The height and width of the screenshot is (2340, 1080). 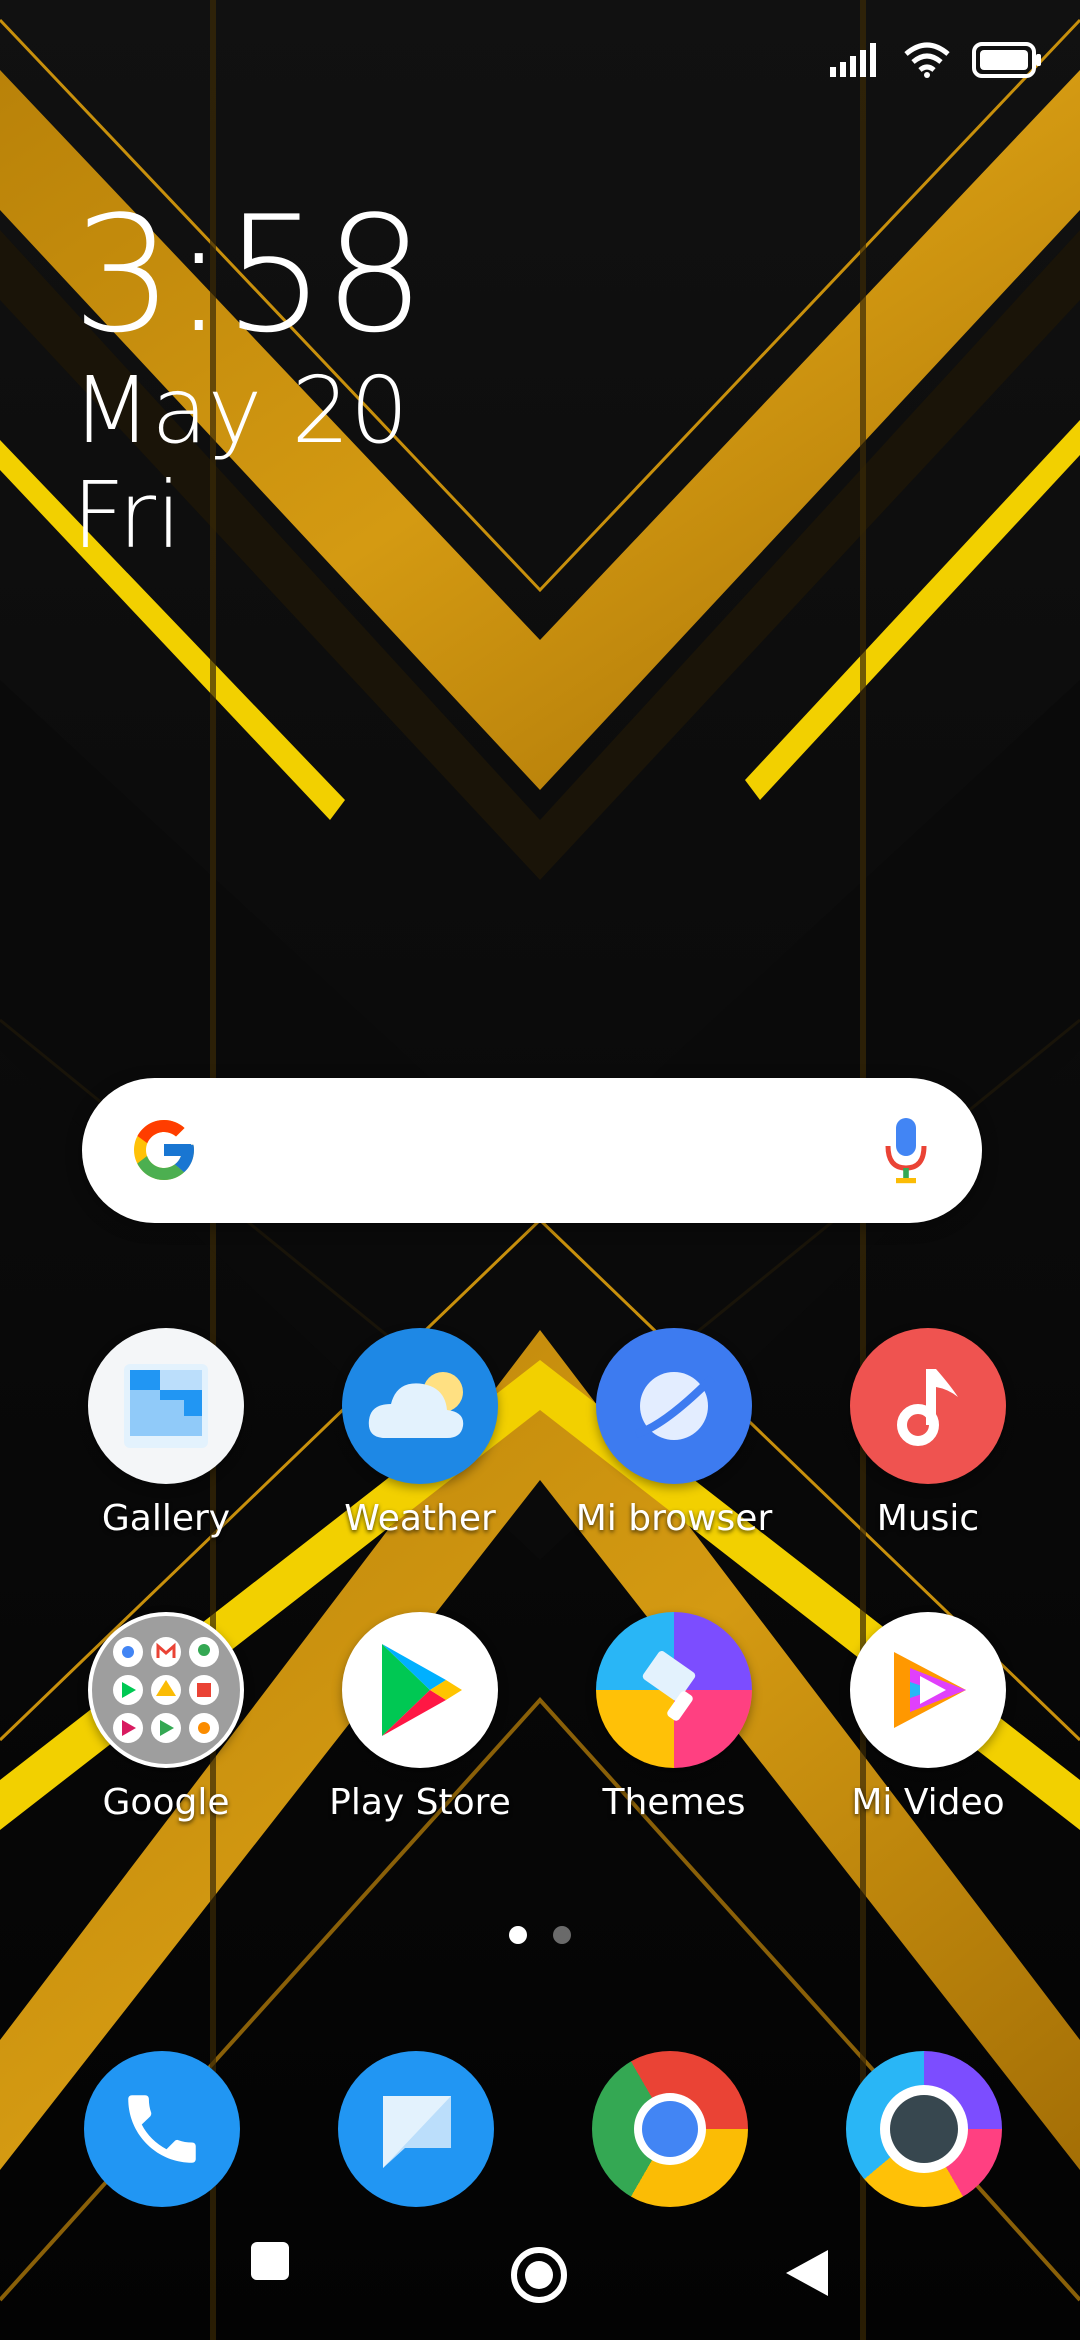 What do you see at coordinates (166, 1690) in the screenshot?
I see `google-folder-icon` at bounding box center [166, 1690].